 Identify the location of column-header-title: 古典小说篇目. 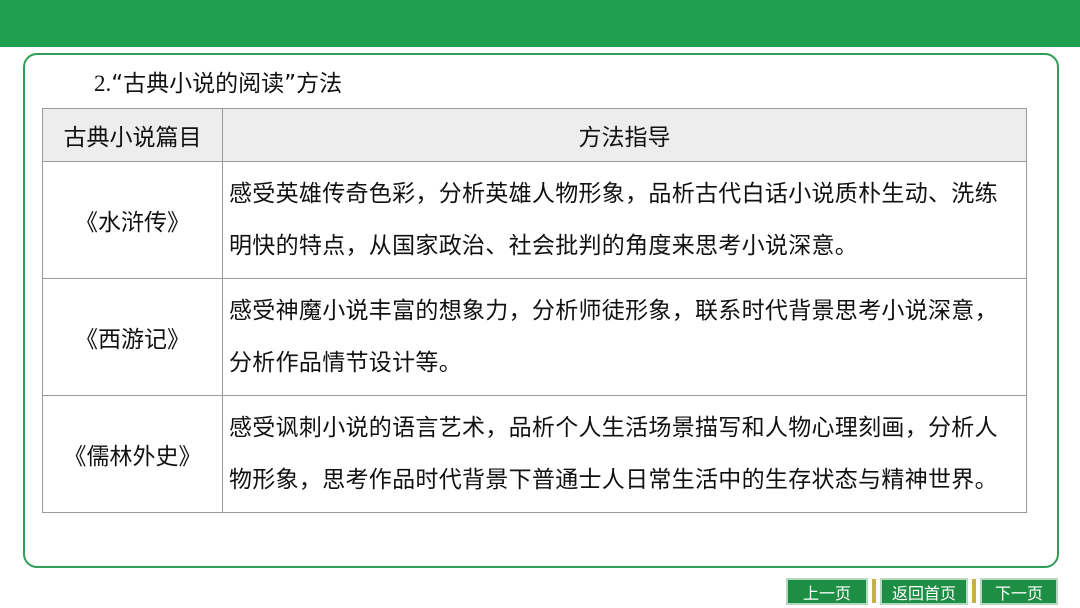
(132, 135).